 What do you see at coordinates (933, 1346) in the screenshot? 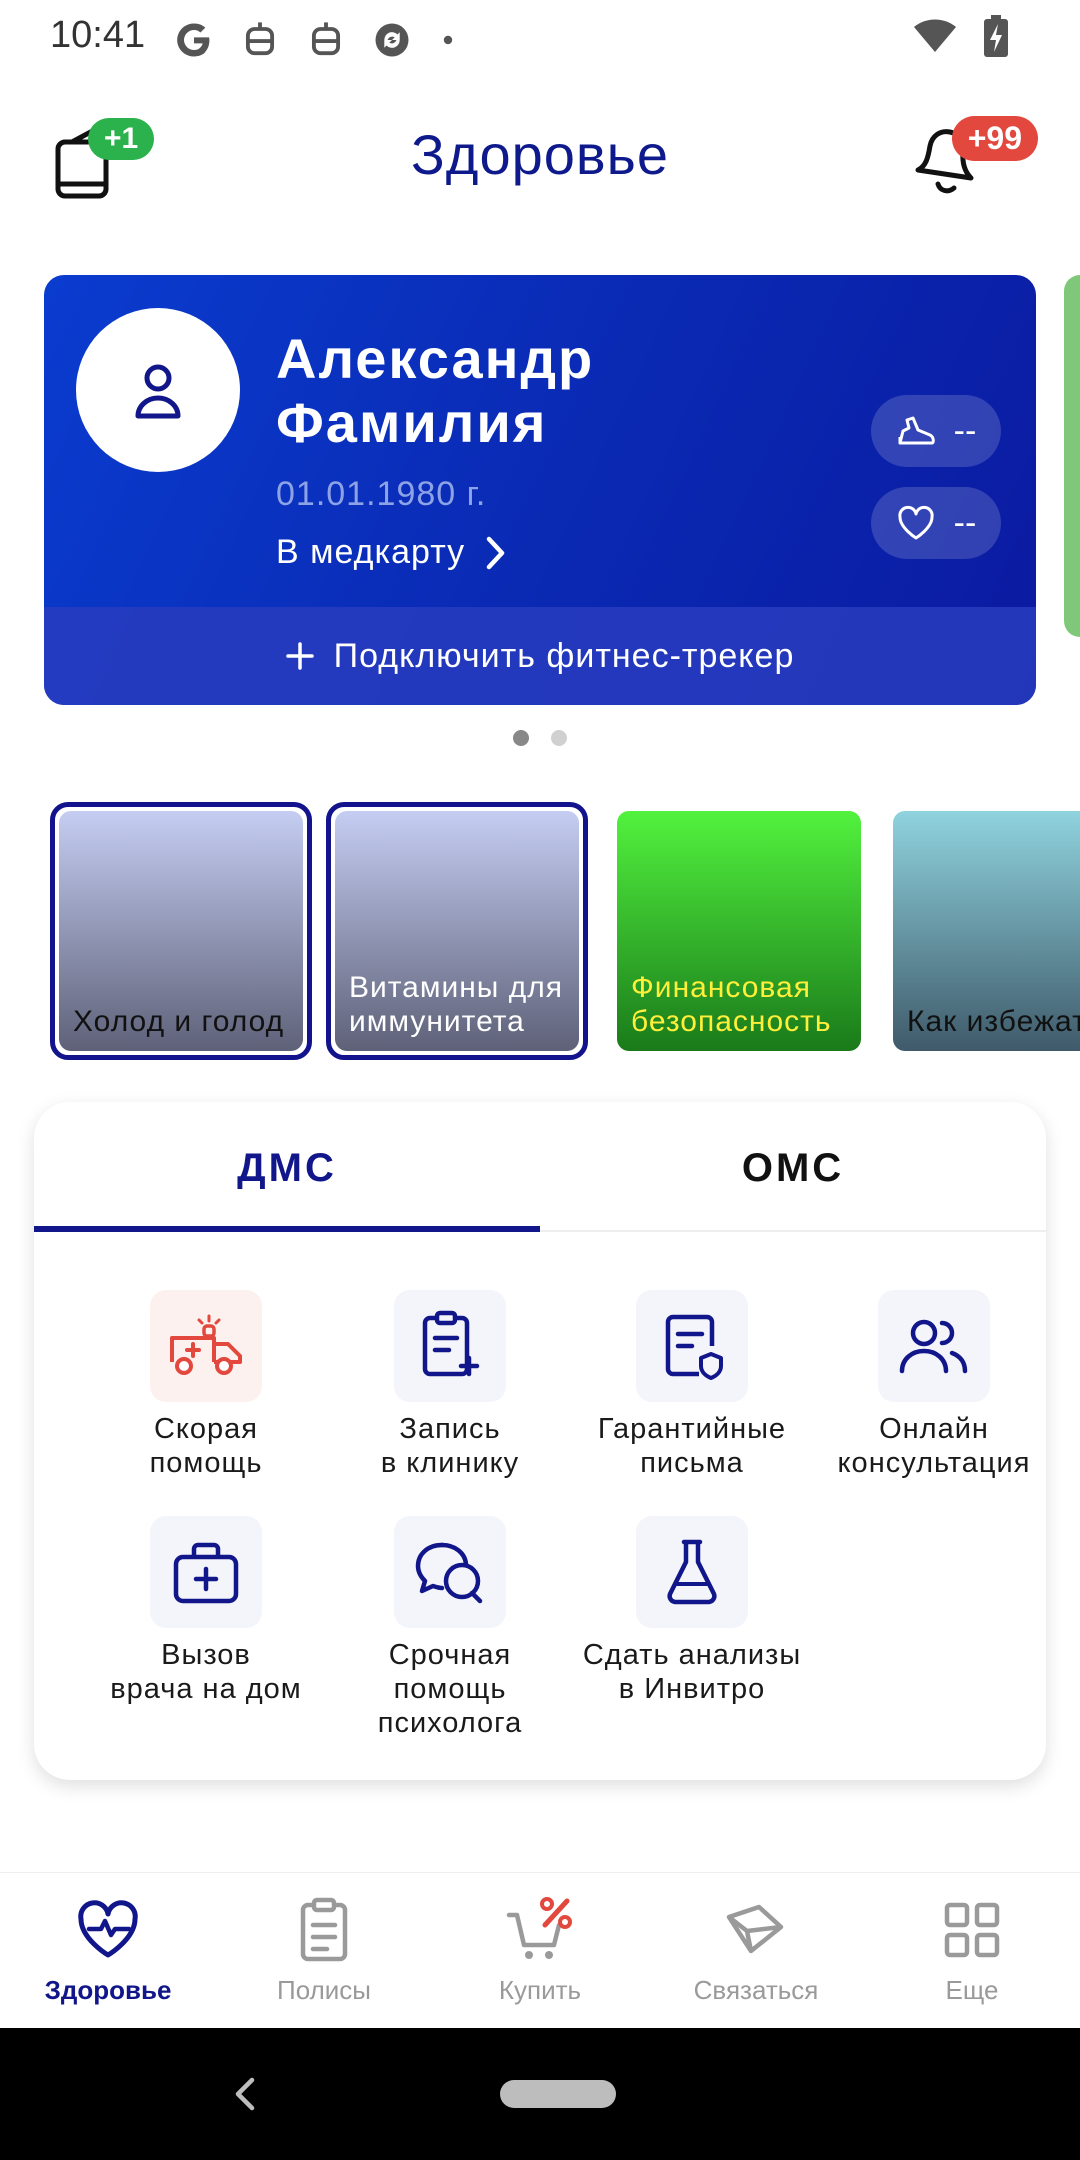
I see `people-icon` at bounding box center [933, 1346].